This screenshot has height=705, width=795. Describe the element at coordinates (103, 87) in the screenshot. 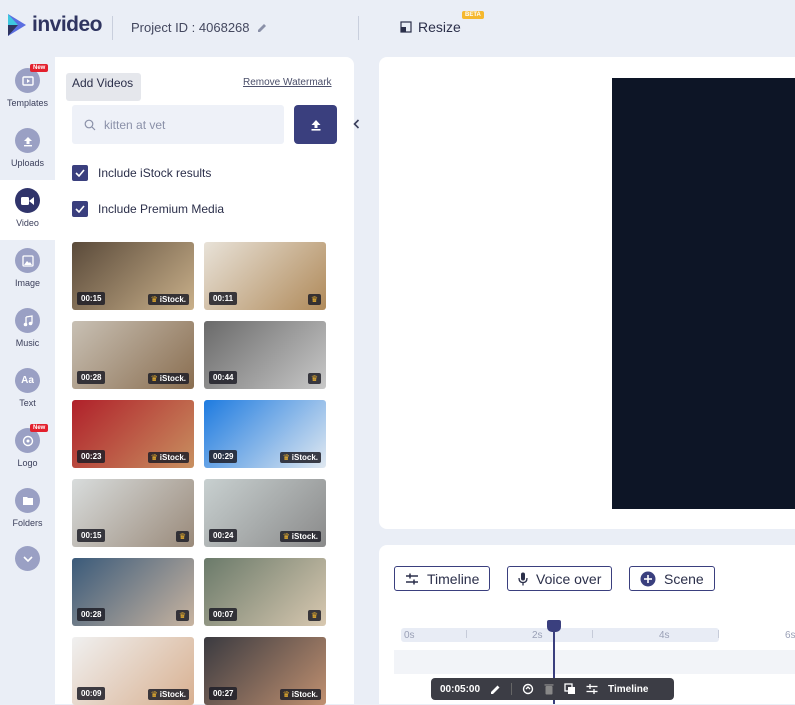

I see `add-videos-tooltip: Add Videos` at that location.